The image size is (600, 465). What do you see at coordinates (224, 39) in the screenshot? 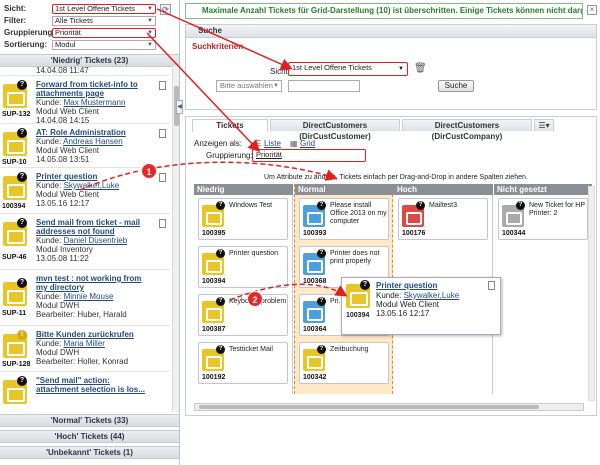
I see `arrow-sicht` at bounding box center [224, 39].